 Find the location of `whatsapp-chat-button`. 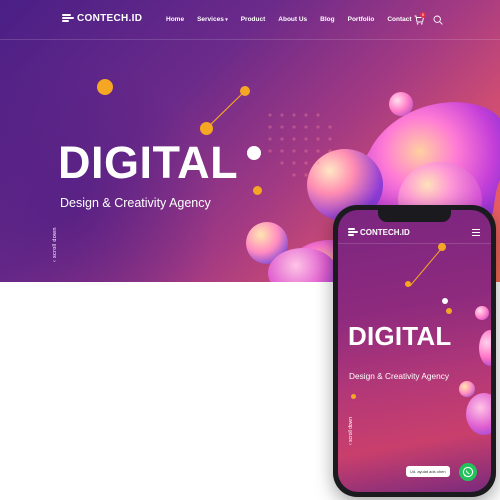

whatsapp-chat-button is located at coordinates (468, 472).